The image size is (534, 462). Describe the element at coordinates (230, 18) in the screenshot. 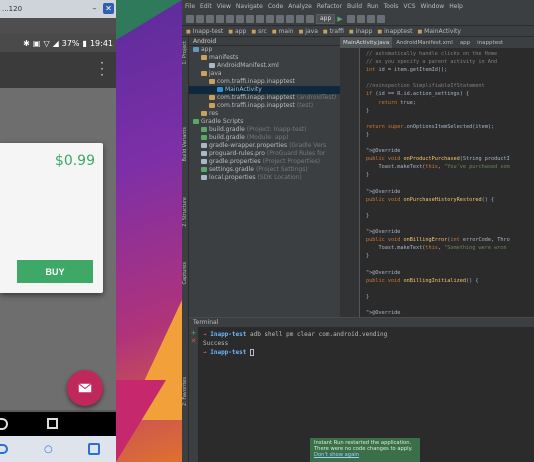

I see `redo-icon` at that location.